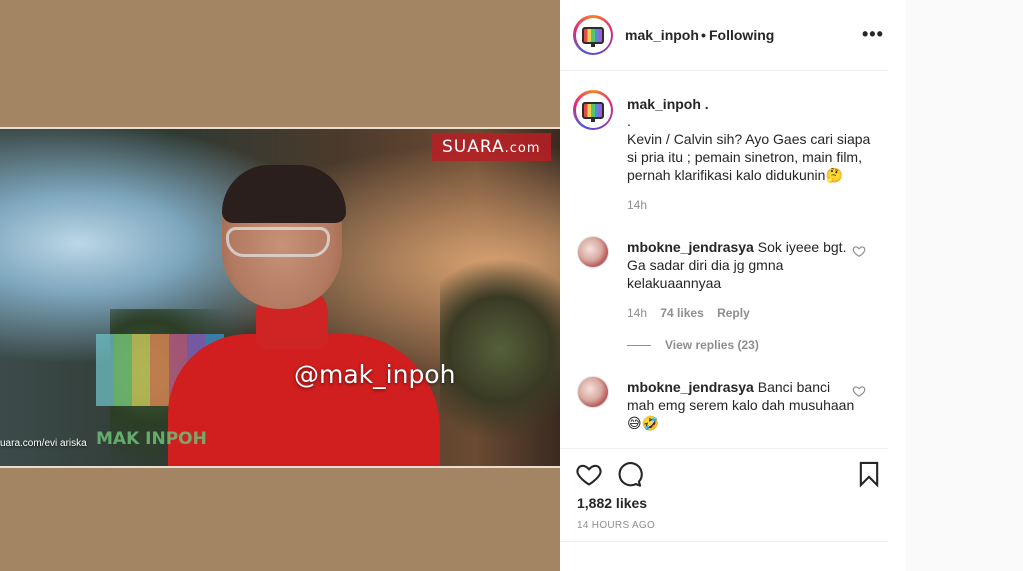 The width and height of the screenshot is (1023, 571). Describe the element at coordinates (733, 313) in the screenshot. I see `reply-button: Reply` at that location.